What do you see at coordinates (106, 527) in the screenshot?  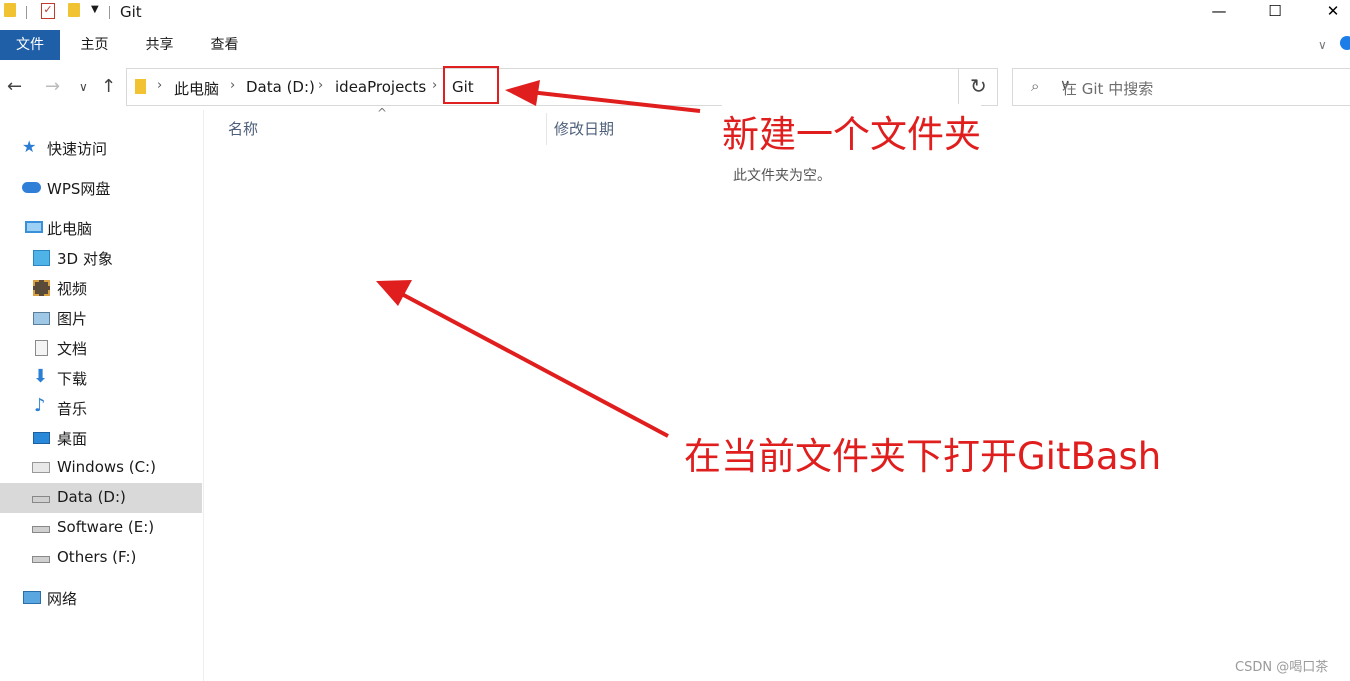 I see `sidebar-item-label: Software (E:)` at bounding box center [106, 527].